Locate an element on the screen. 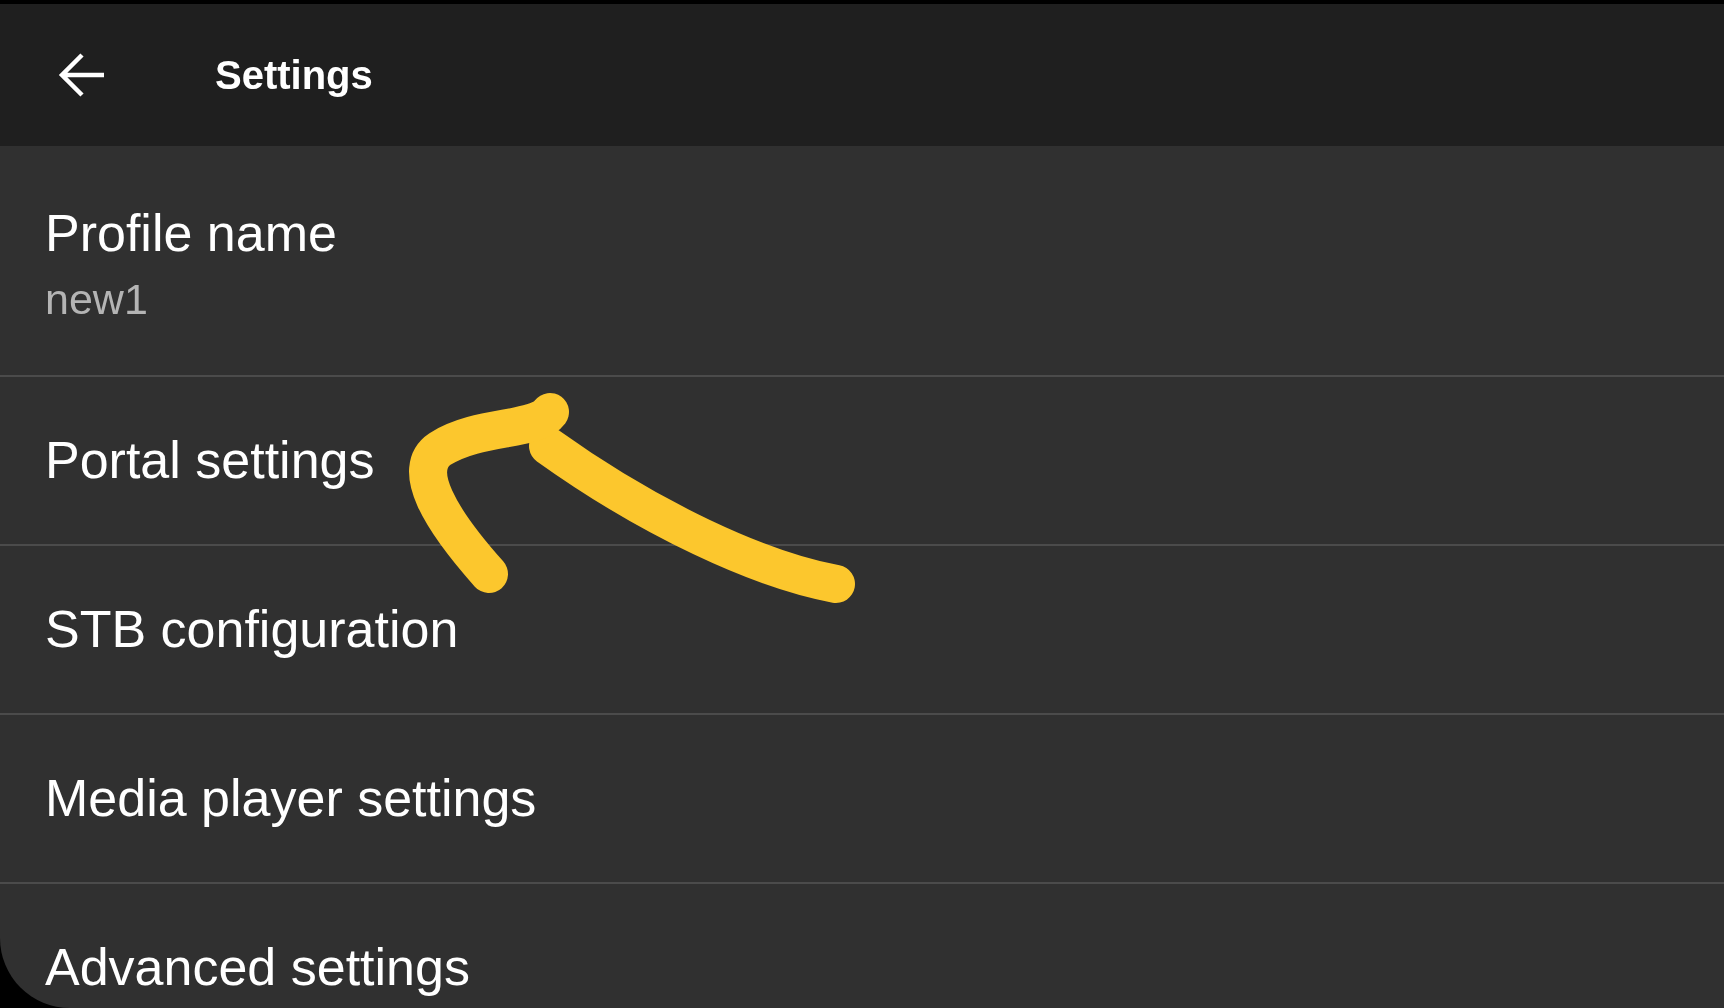 The width and height of the screenshot is (1724, 1008). setting-title: Portal settings is located at coordinates (210, 461).